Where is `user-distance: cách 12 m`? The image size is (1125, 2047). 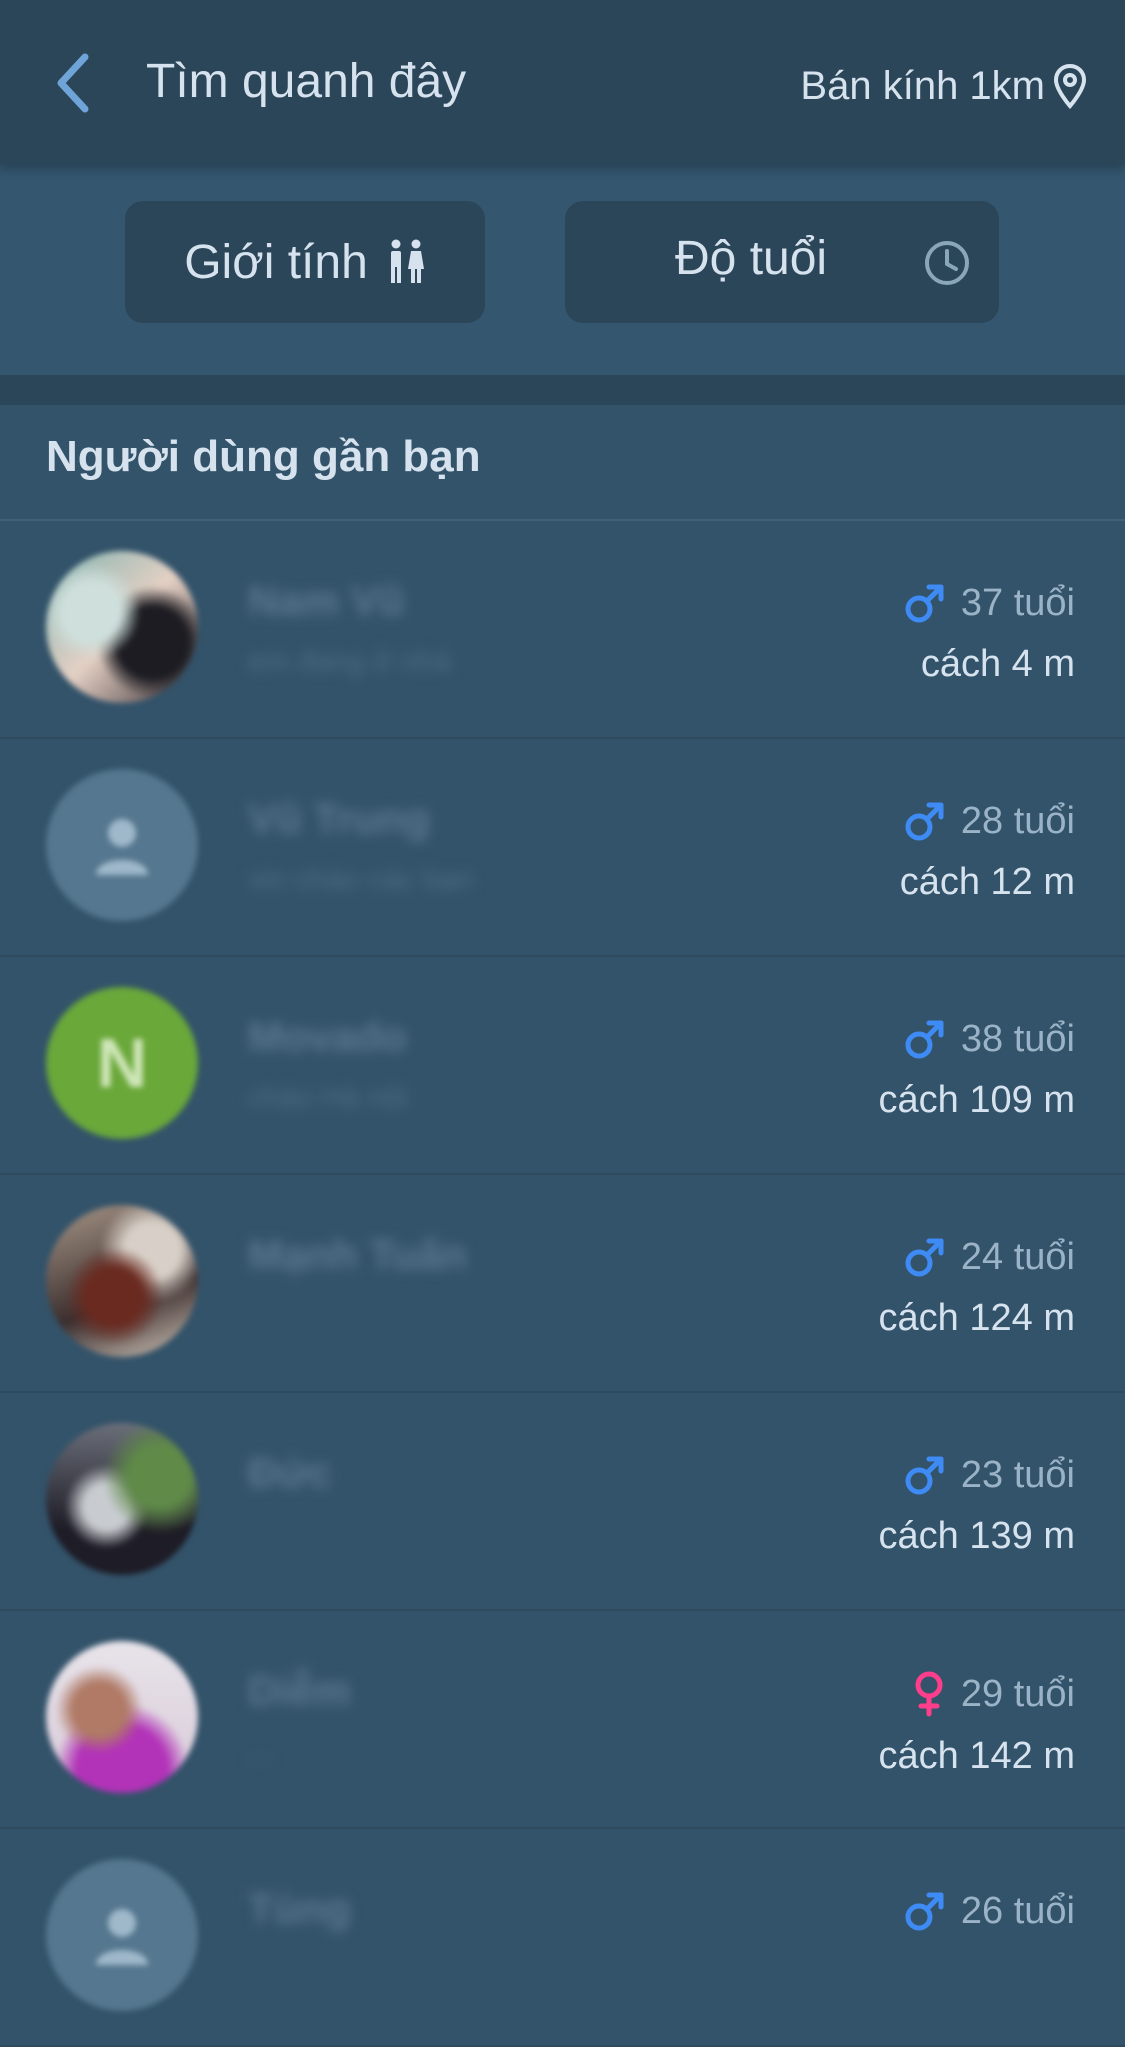 user-distance: cách 12 m is located at coordinates (987, 882).